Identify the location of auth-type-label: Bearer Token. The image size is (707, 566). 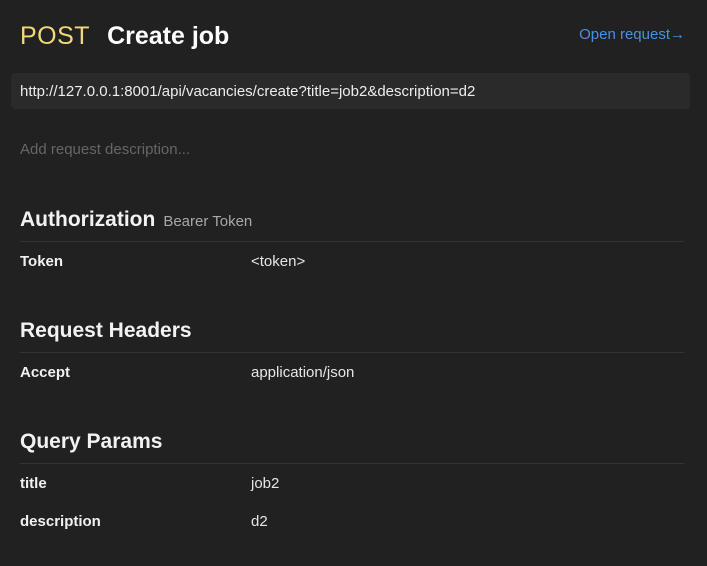
(208, 221).